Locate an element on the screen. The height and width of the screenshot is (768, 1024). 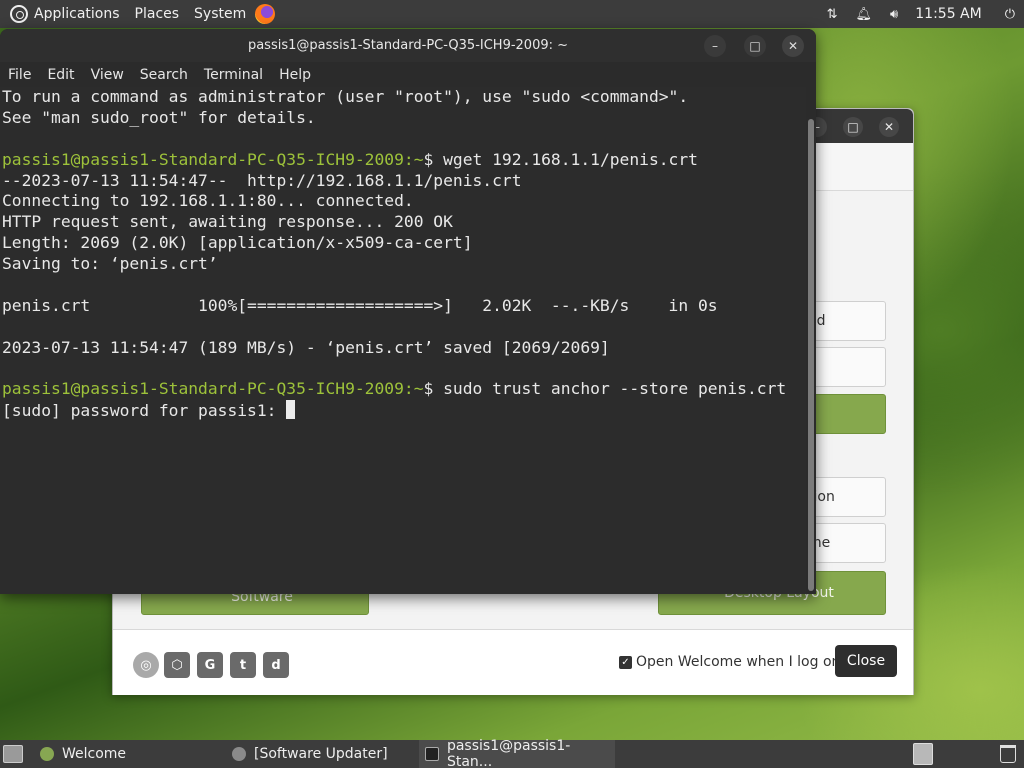
task-welcome: Welcome is located at coordinates (129, 754).